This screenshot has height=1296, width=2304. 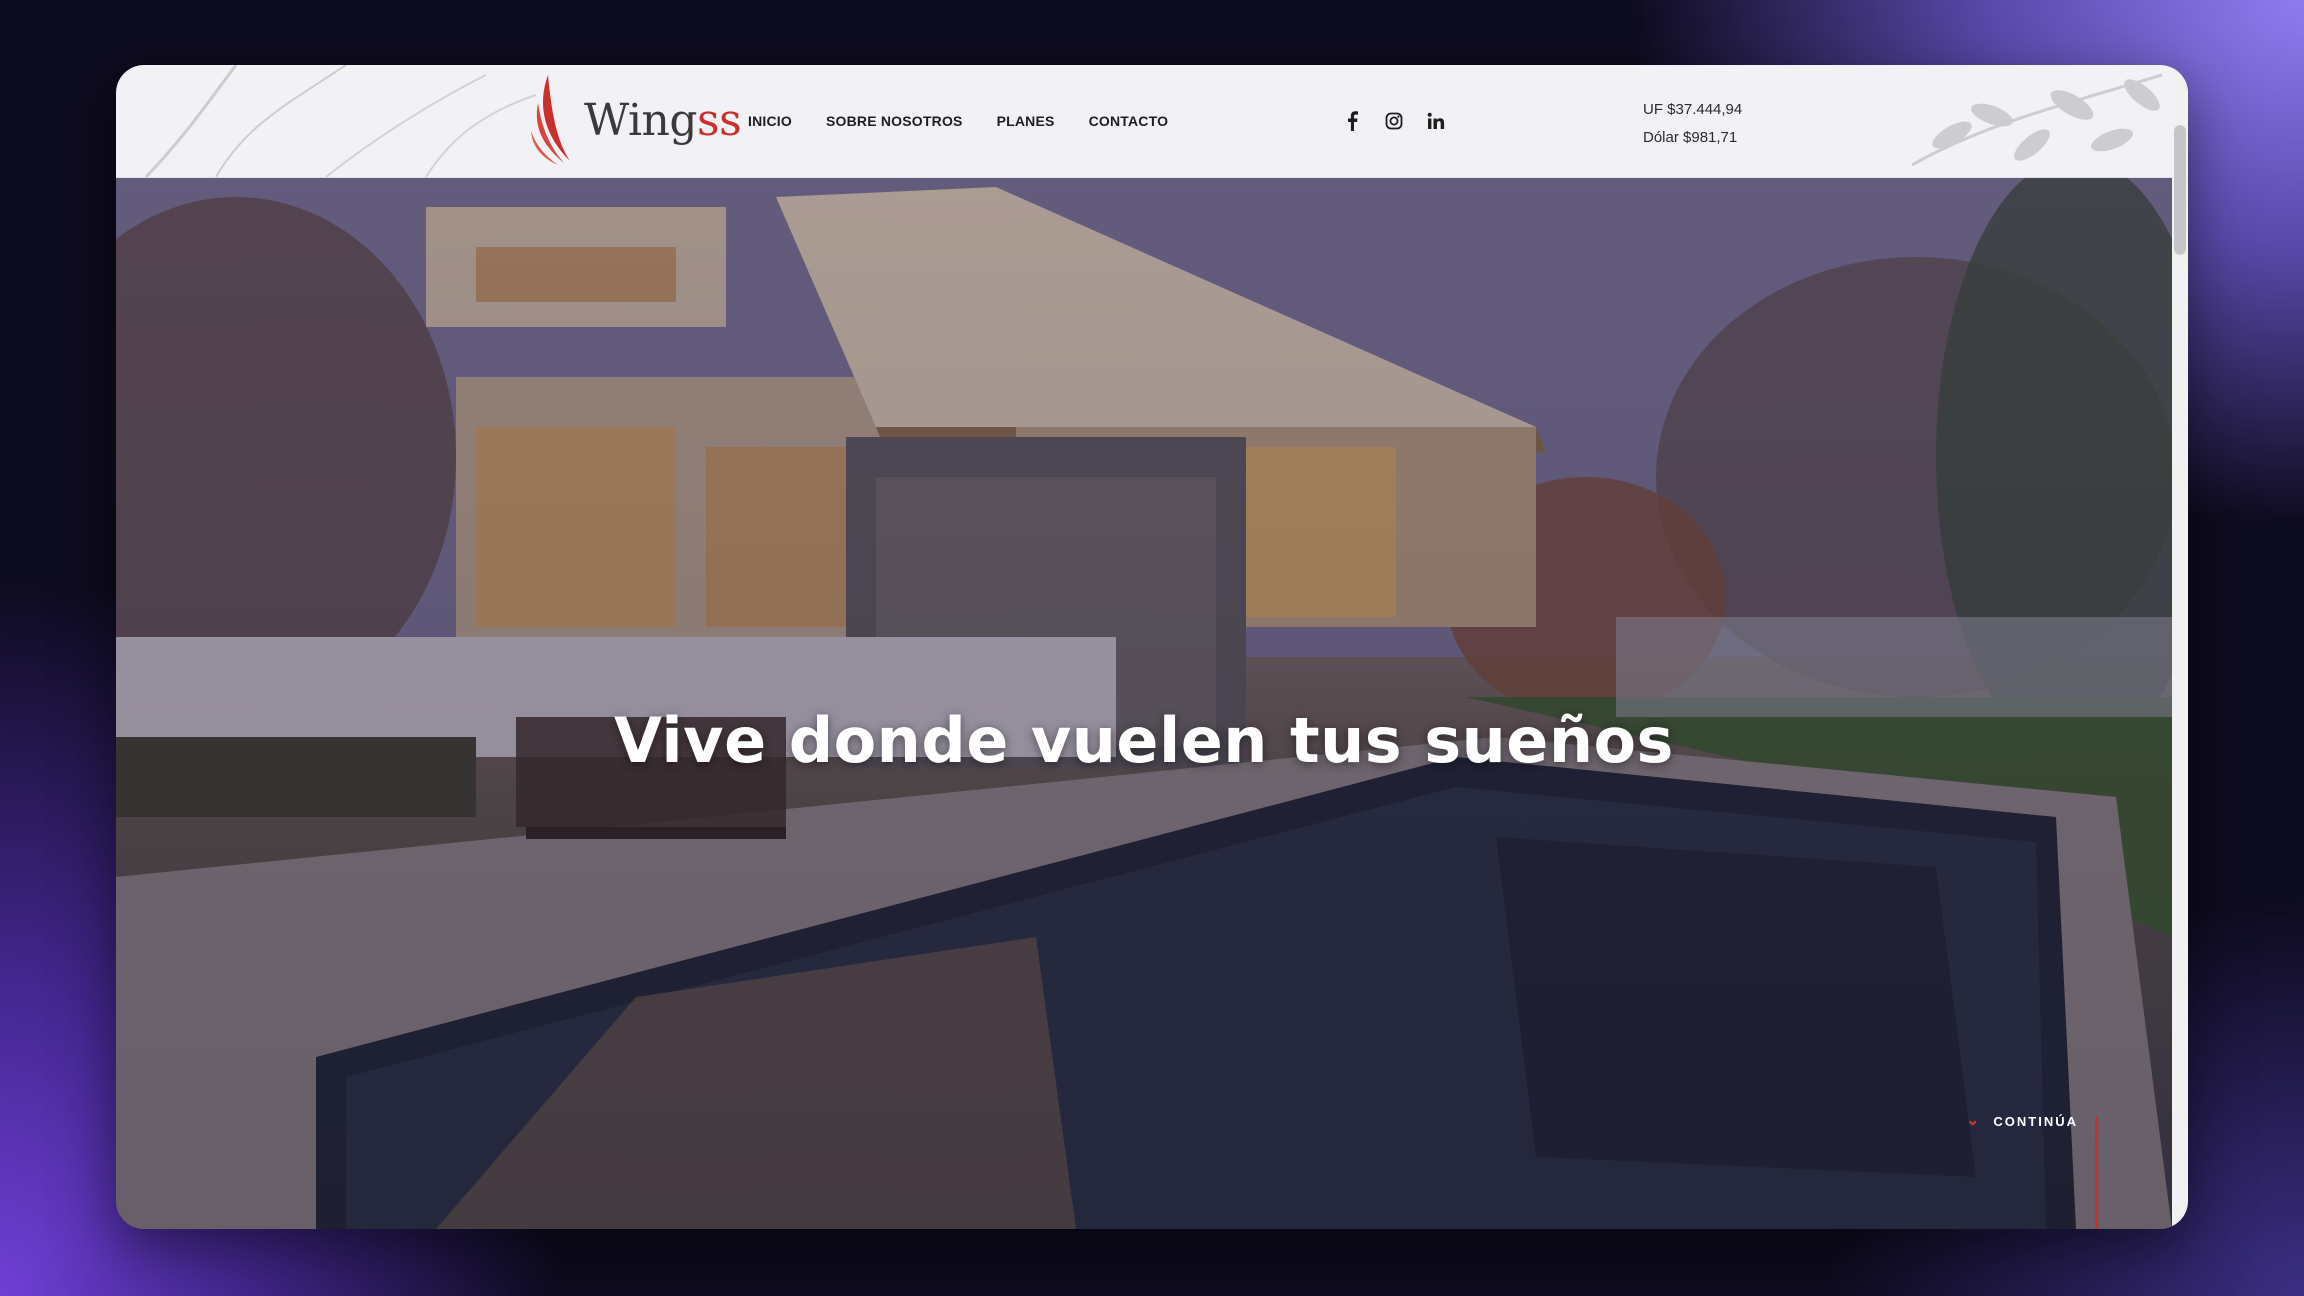 What do you see at coordinates (663, 120) in the screenshot?
I see `brand-name: Wingss` at bounding box center [663, 120].